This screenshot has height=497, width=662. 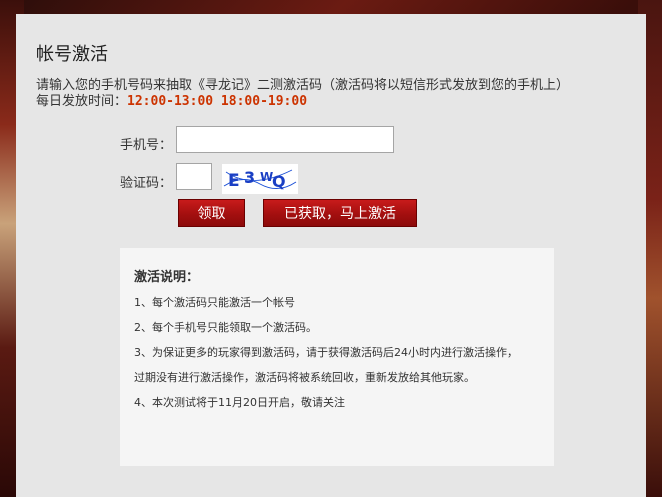 What do you see at coordinates (72, 54) in the screenshot?
I see `page-title: 帐号激活` at bounding box center [72, 54].